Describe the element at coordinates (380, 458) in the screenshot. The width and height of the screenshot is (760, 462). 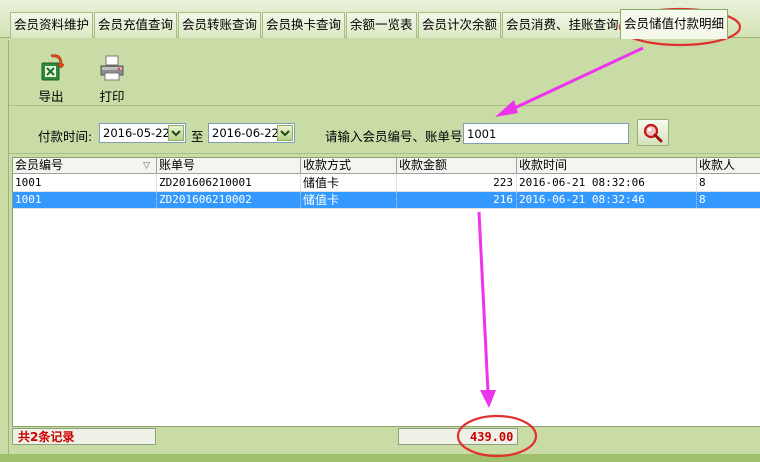
I see `window-bottom-edge` at that location.